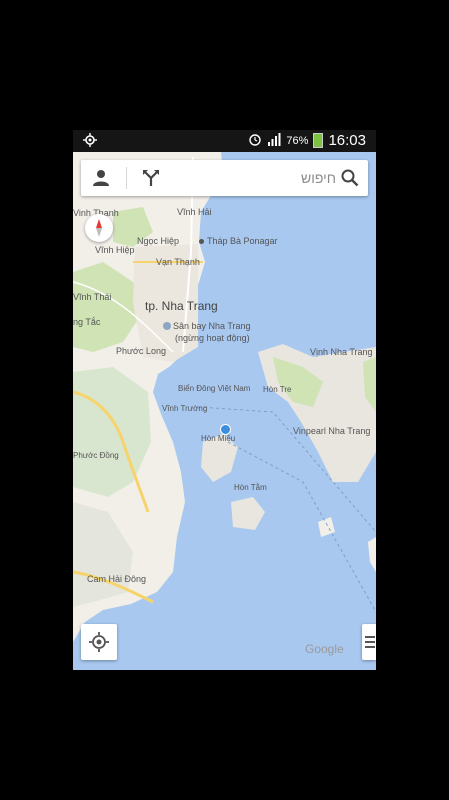  I want to click on search-icon, so click(350, 178).